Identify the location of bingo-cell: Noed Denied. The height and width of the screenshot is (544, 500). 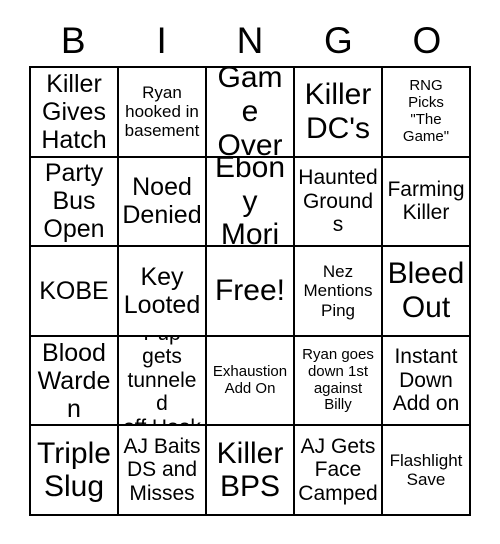
(163, 202).